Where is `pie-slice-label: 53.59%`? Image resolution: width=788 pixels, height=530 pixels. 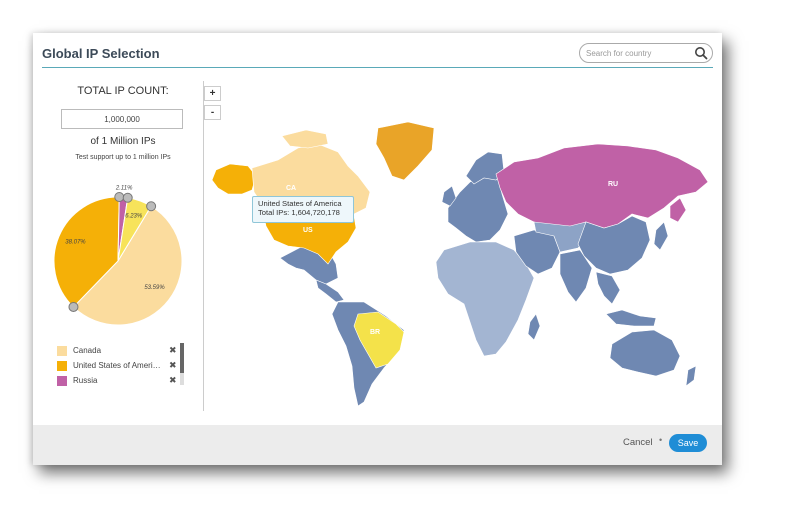 pie-slice-label: 53.59% is located at coordinates (154, 288).